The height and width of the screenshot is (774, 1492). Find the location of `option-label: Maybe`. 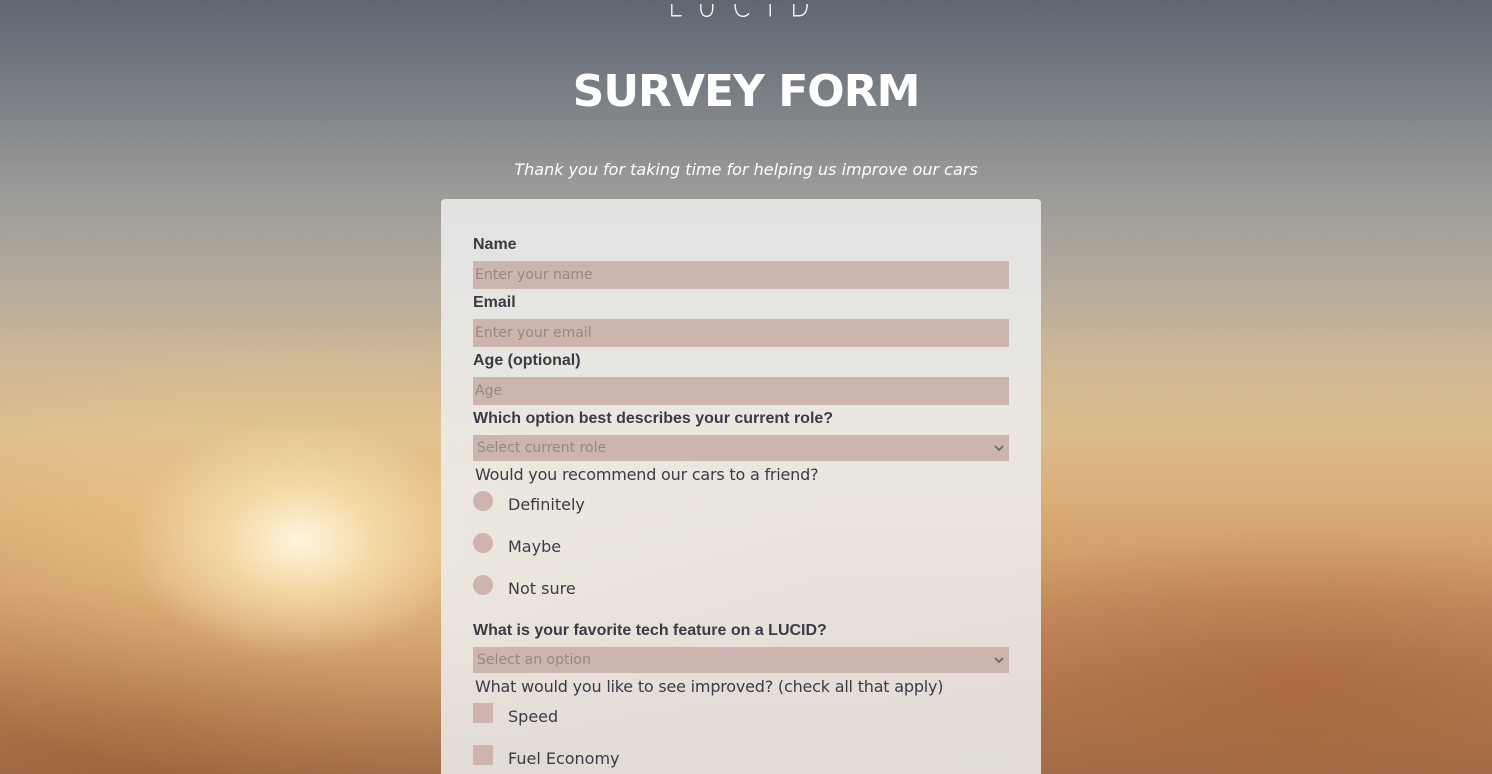

option-label: Maybe is located at coordinates (535, 546).